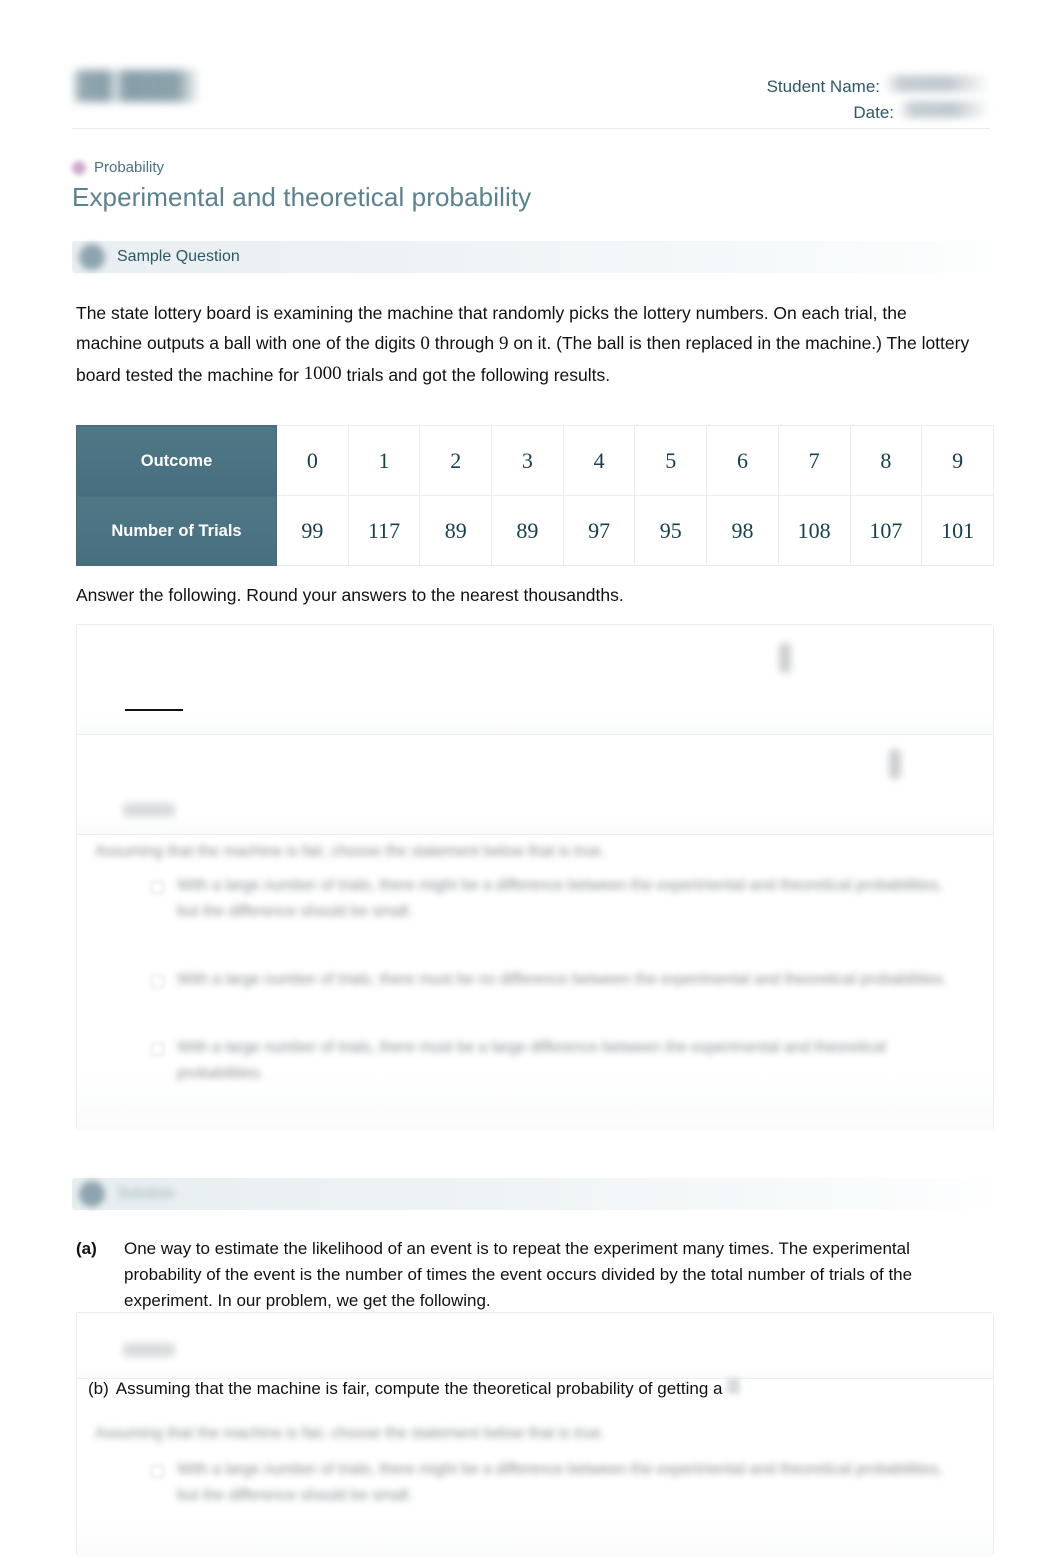 The image size is (1062, 1557). I want to click on trials-cell: 99, so click(312, 530).